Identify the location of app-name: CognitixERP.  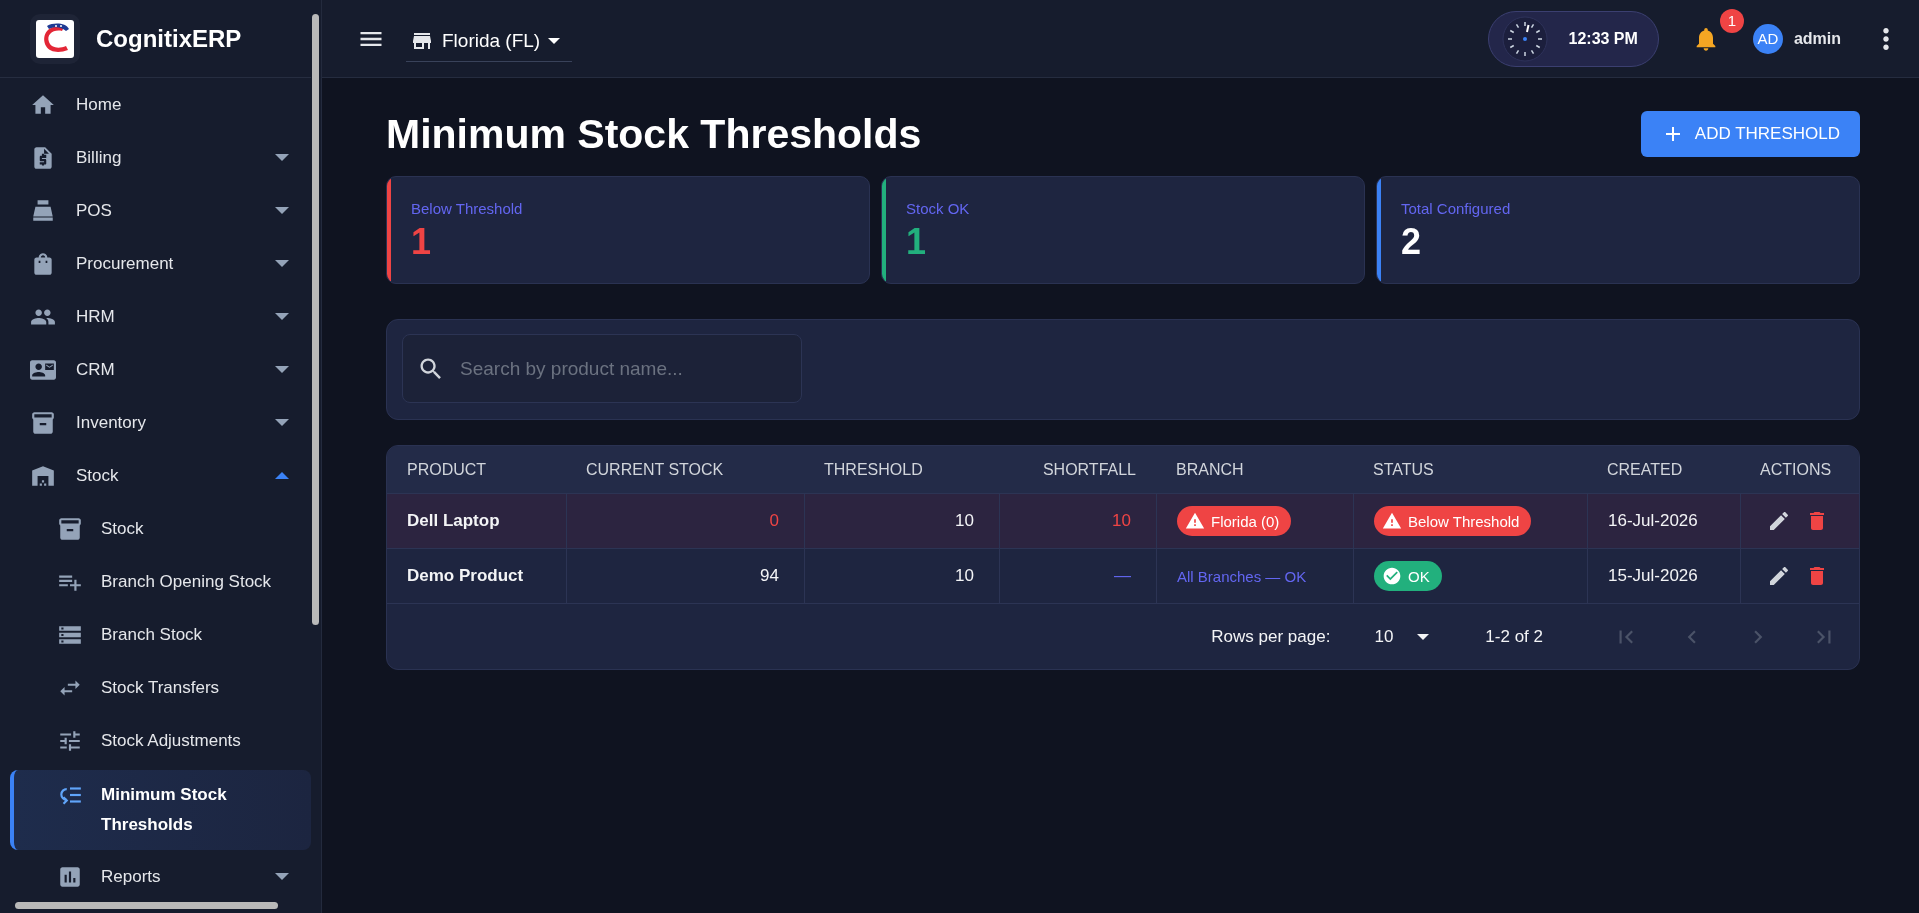
(169, 38).